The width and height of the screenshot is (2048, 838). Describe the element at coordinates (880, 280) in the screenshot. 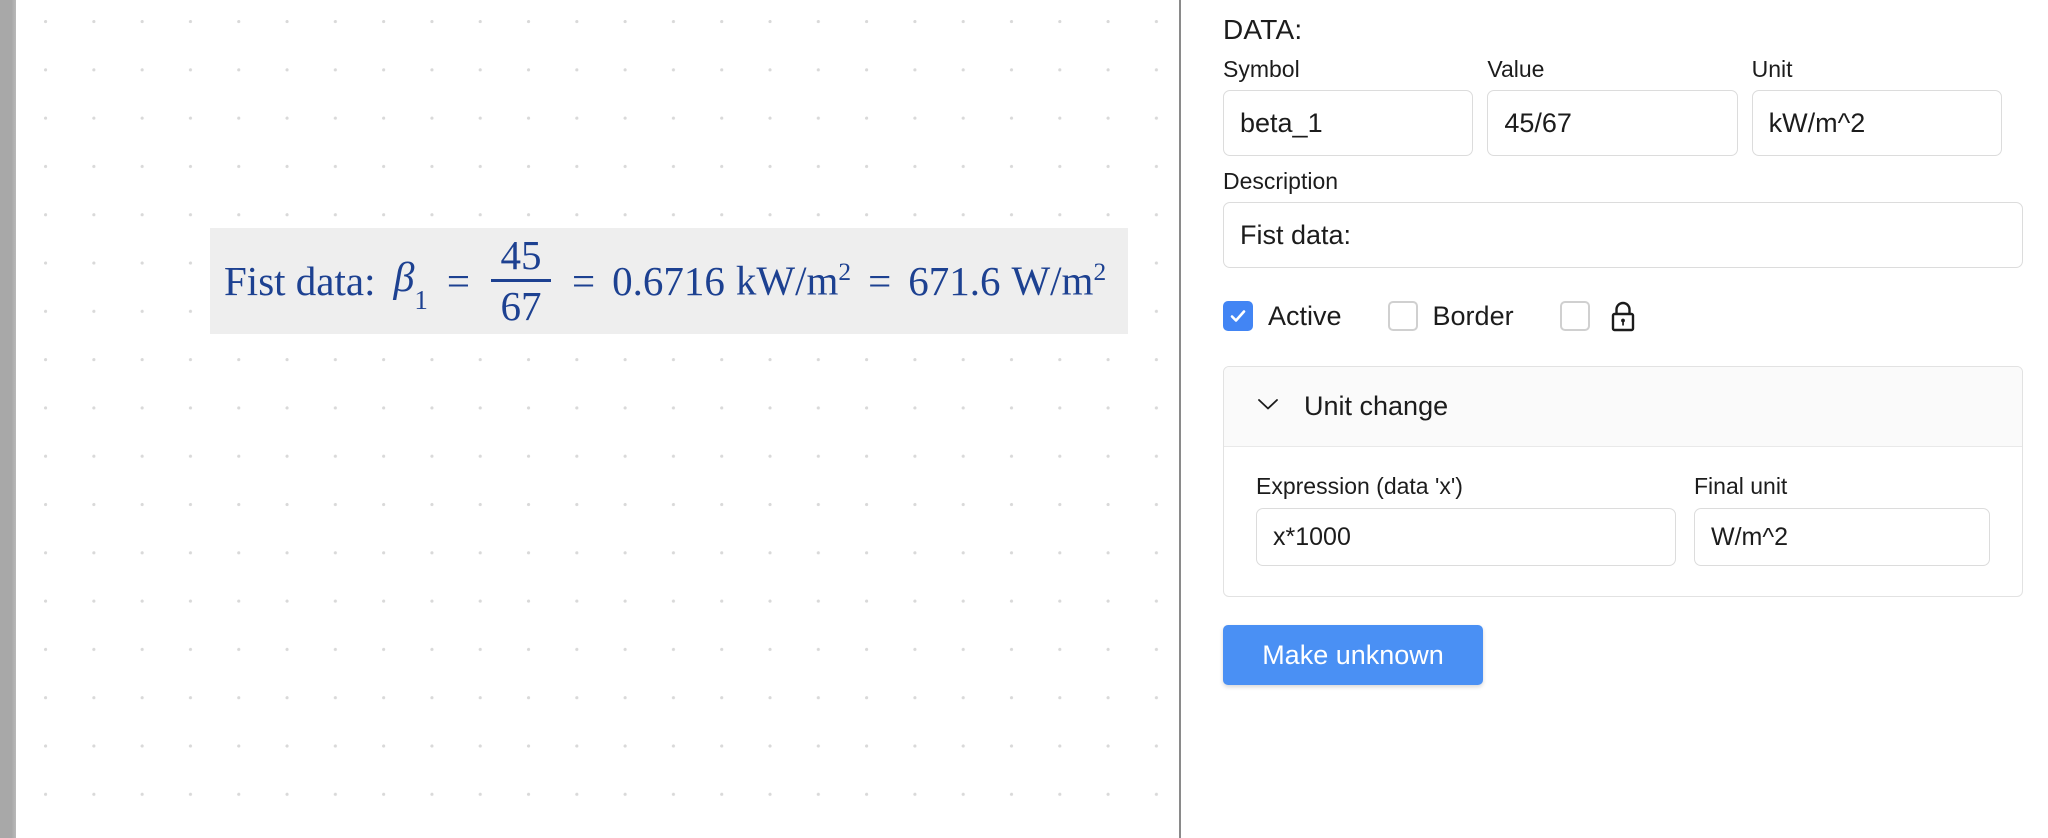

I see `formula-equals-3: =` at that location.